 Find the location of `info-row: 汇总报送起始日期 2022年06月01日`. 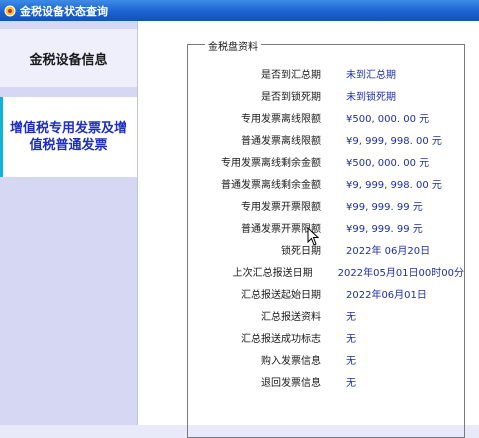

info-row: 汇总报送起始日期 2022年06月01日 is located at coordinates (326, 293).